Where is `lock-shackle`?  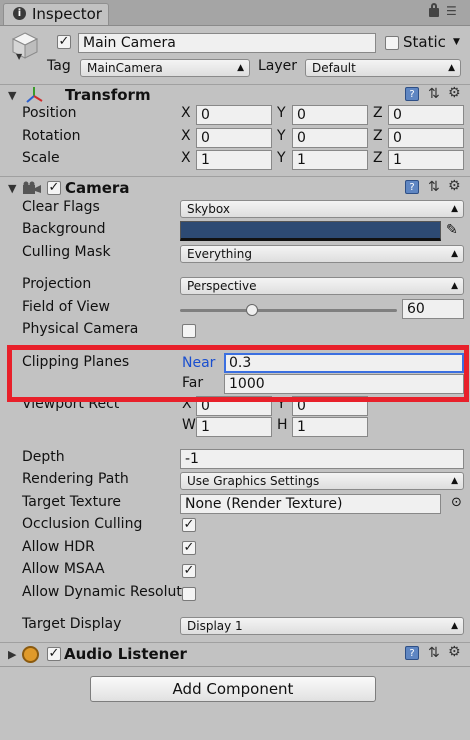 lock-shackle is located at coordinates (434, 6).